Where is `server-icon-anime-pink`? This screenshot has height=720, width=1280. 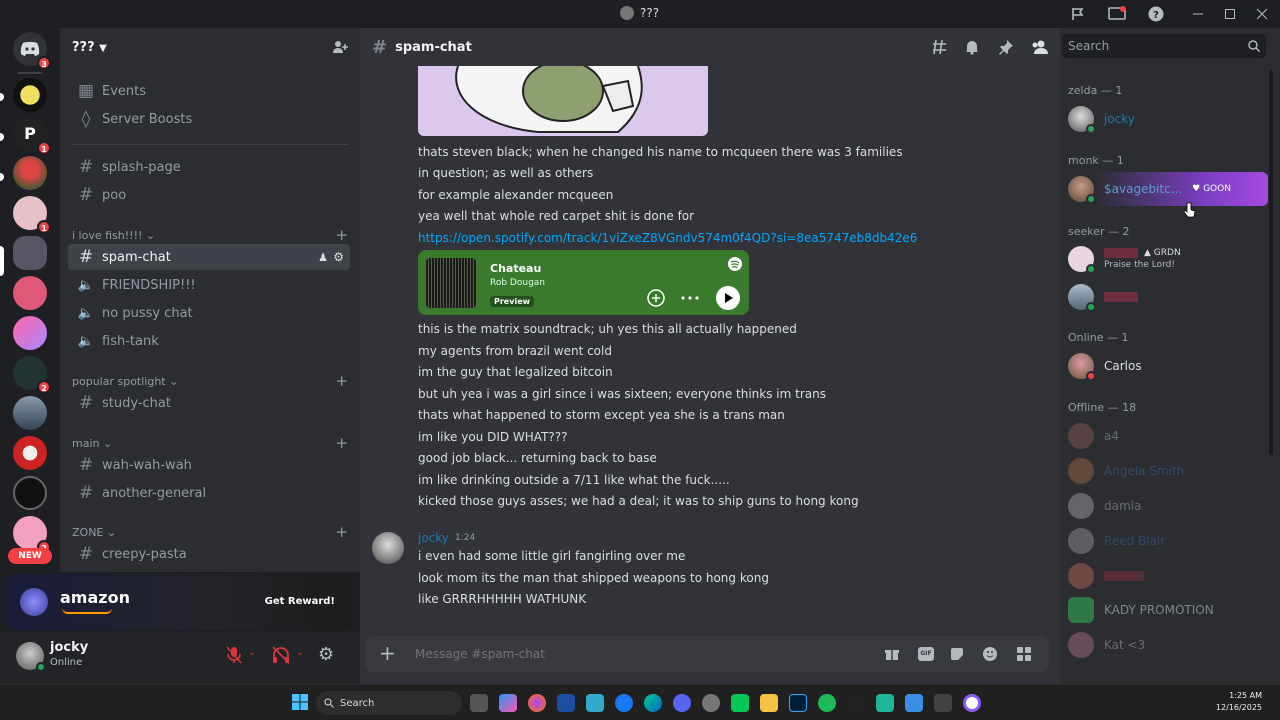
server-icon-anime-pink is located at coordinates (30, 293).